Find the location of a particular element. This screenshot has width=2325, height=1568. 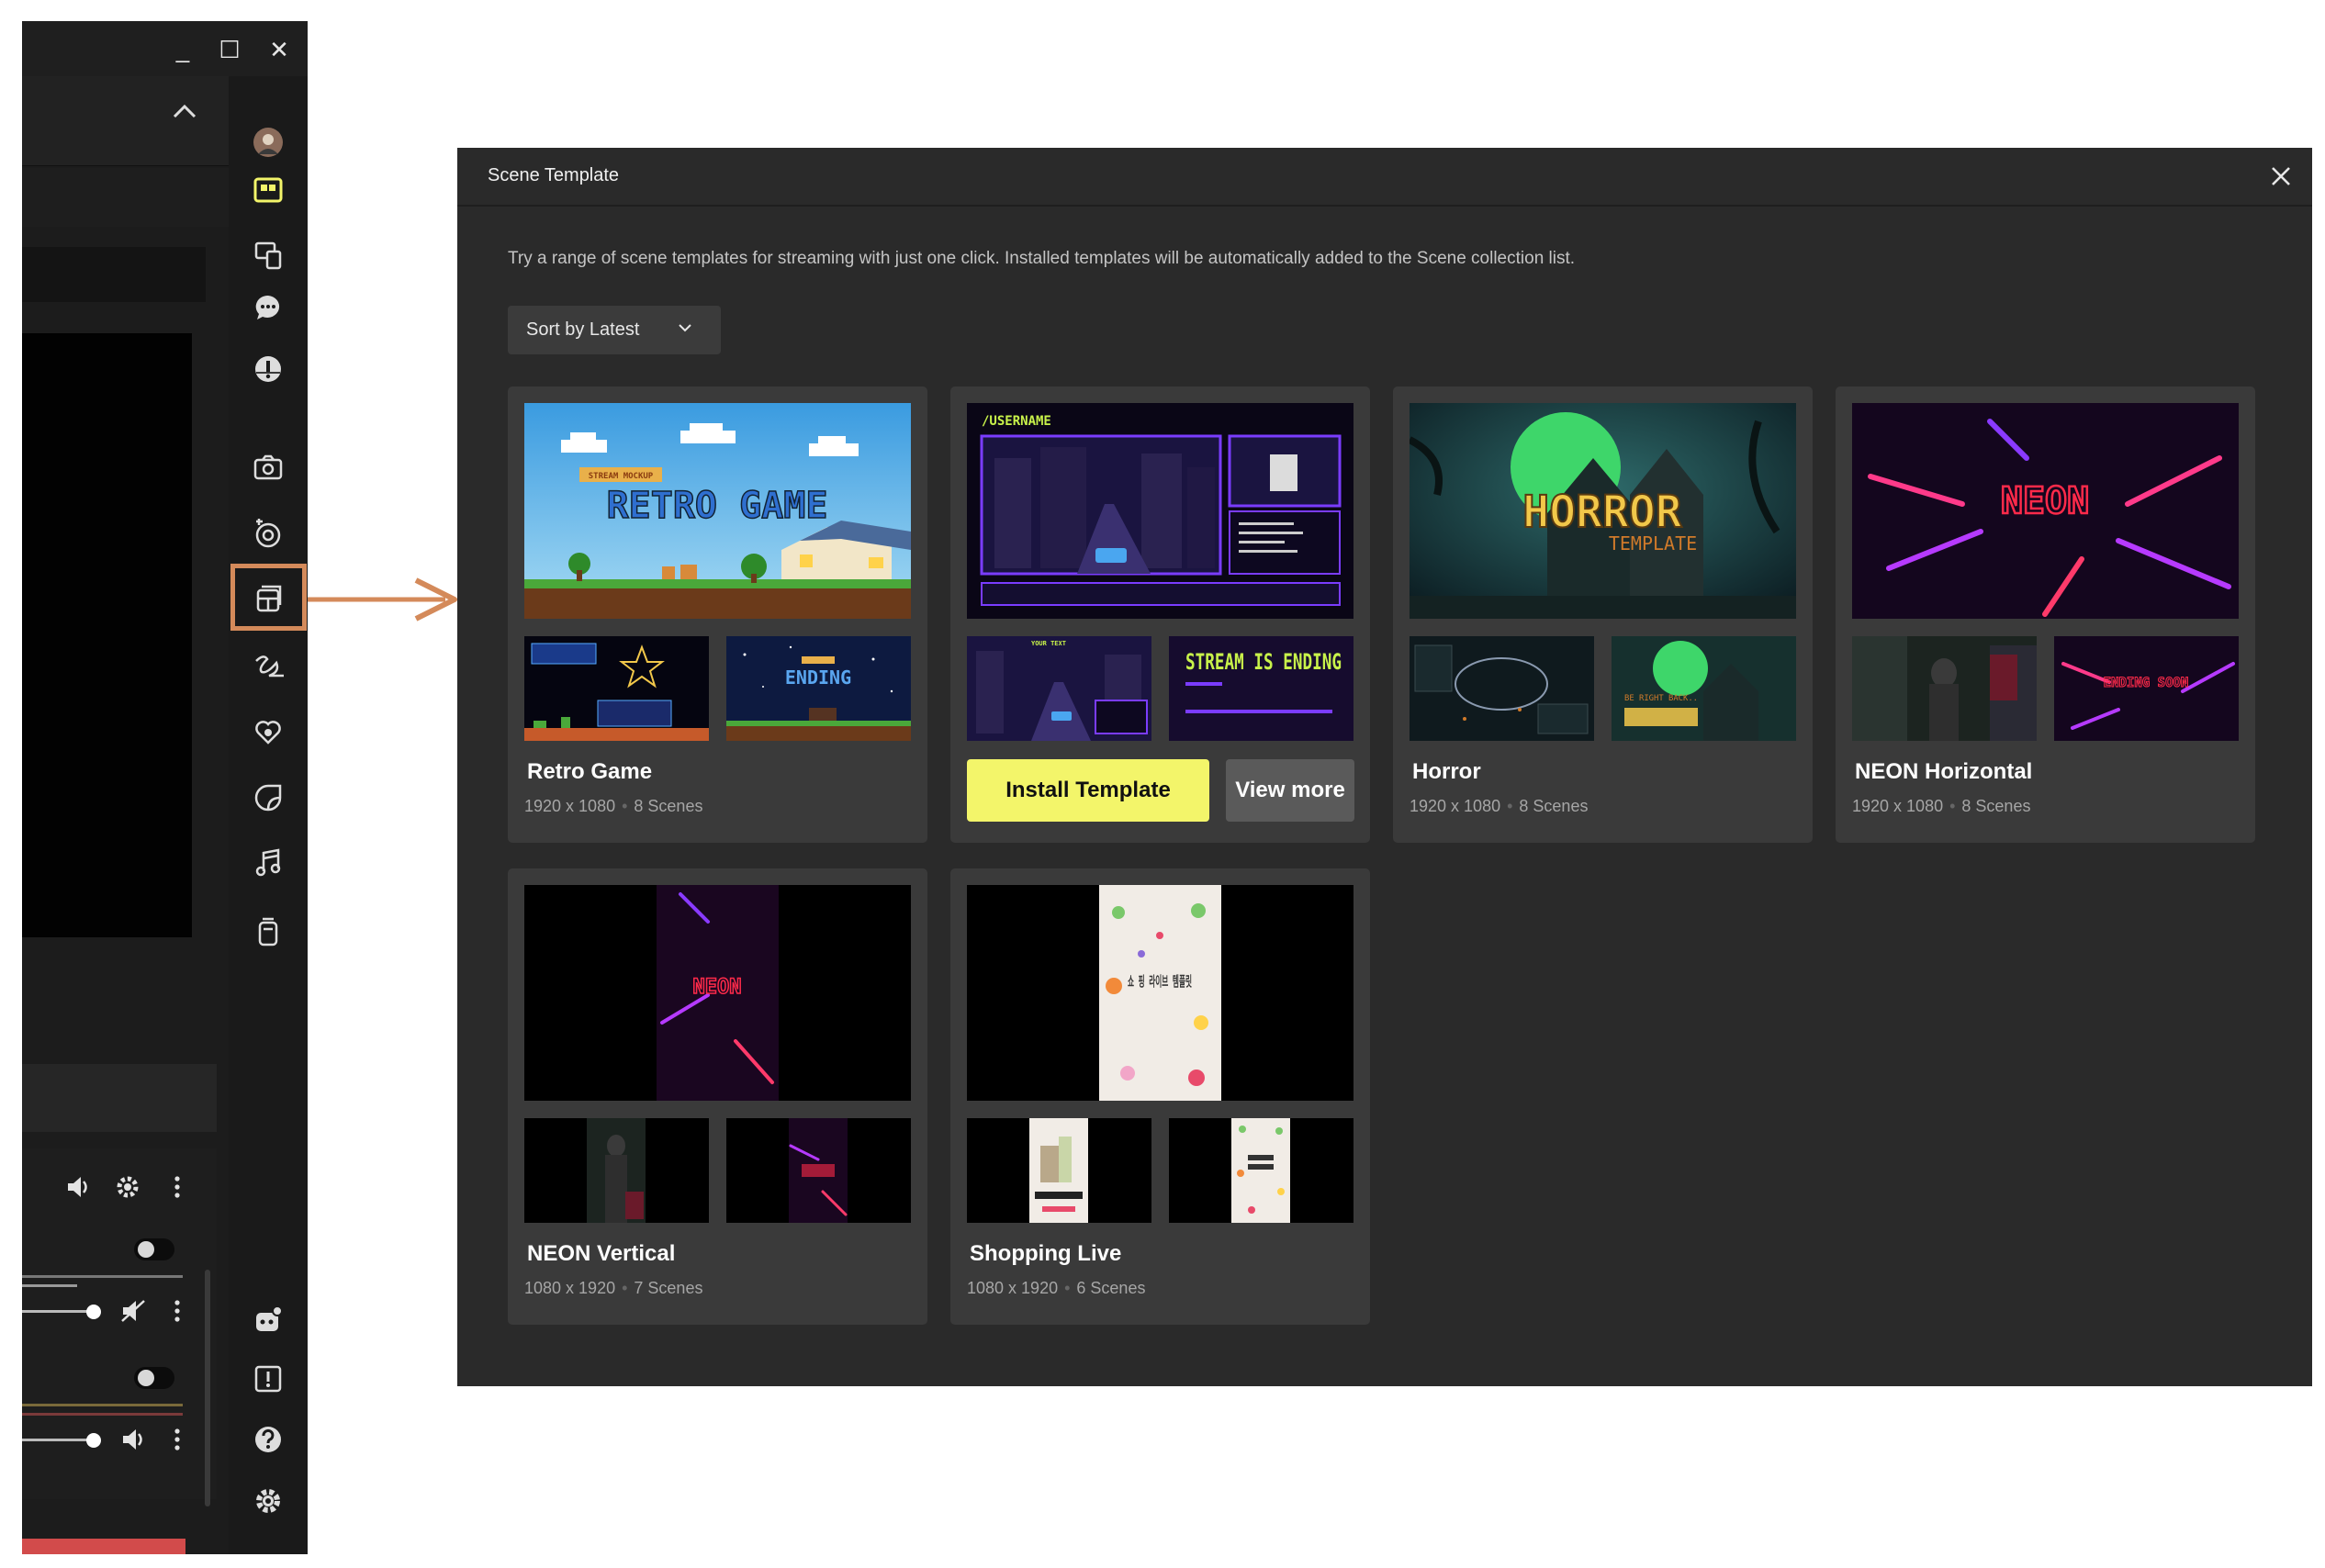

multi-device-icon is located at coordinates (268, 255).